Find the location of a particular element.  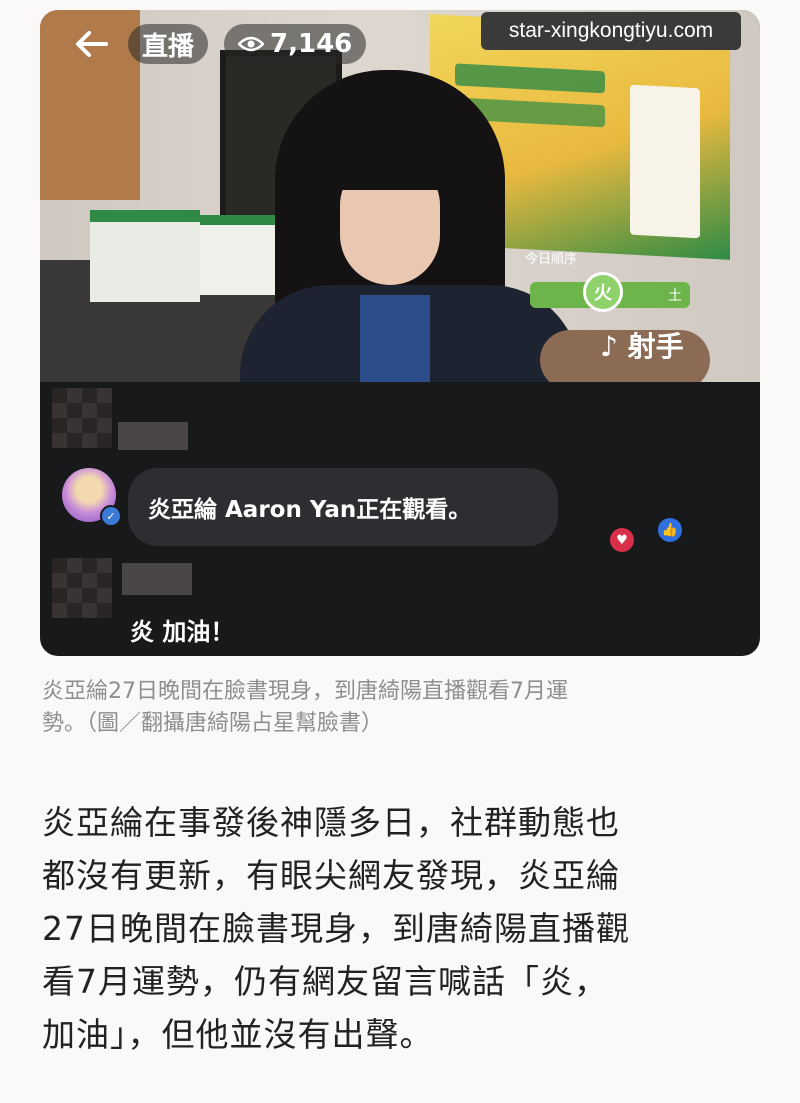

watermark: star-xingkongtiyu.com is located at coordinates (611, 31).